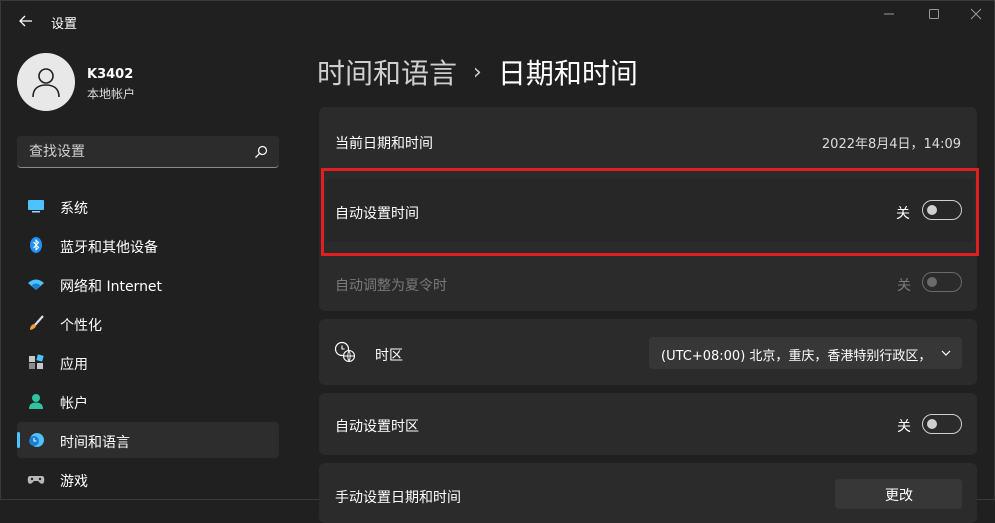 This screenshot has width=995, height=523. I want to click on sidebar-item-label: 网络和 Internet, so click(111, 287).